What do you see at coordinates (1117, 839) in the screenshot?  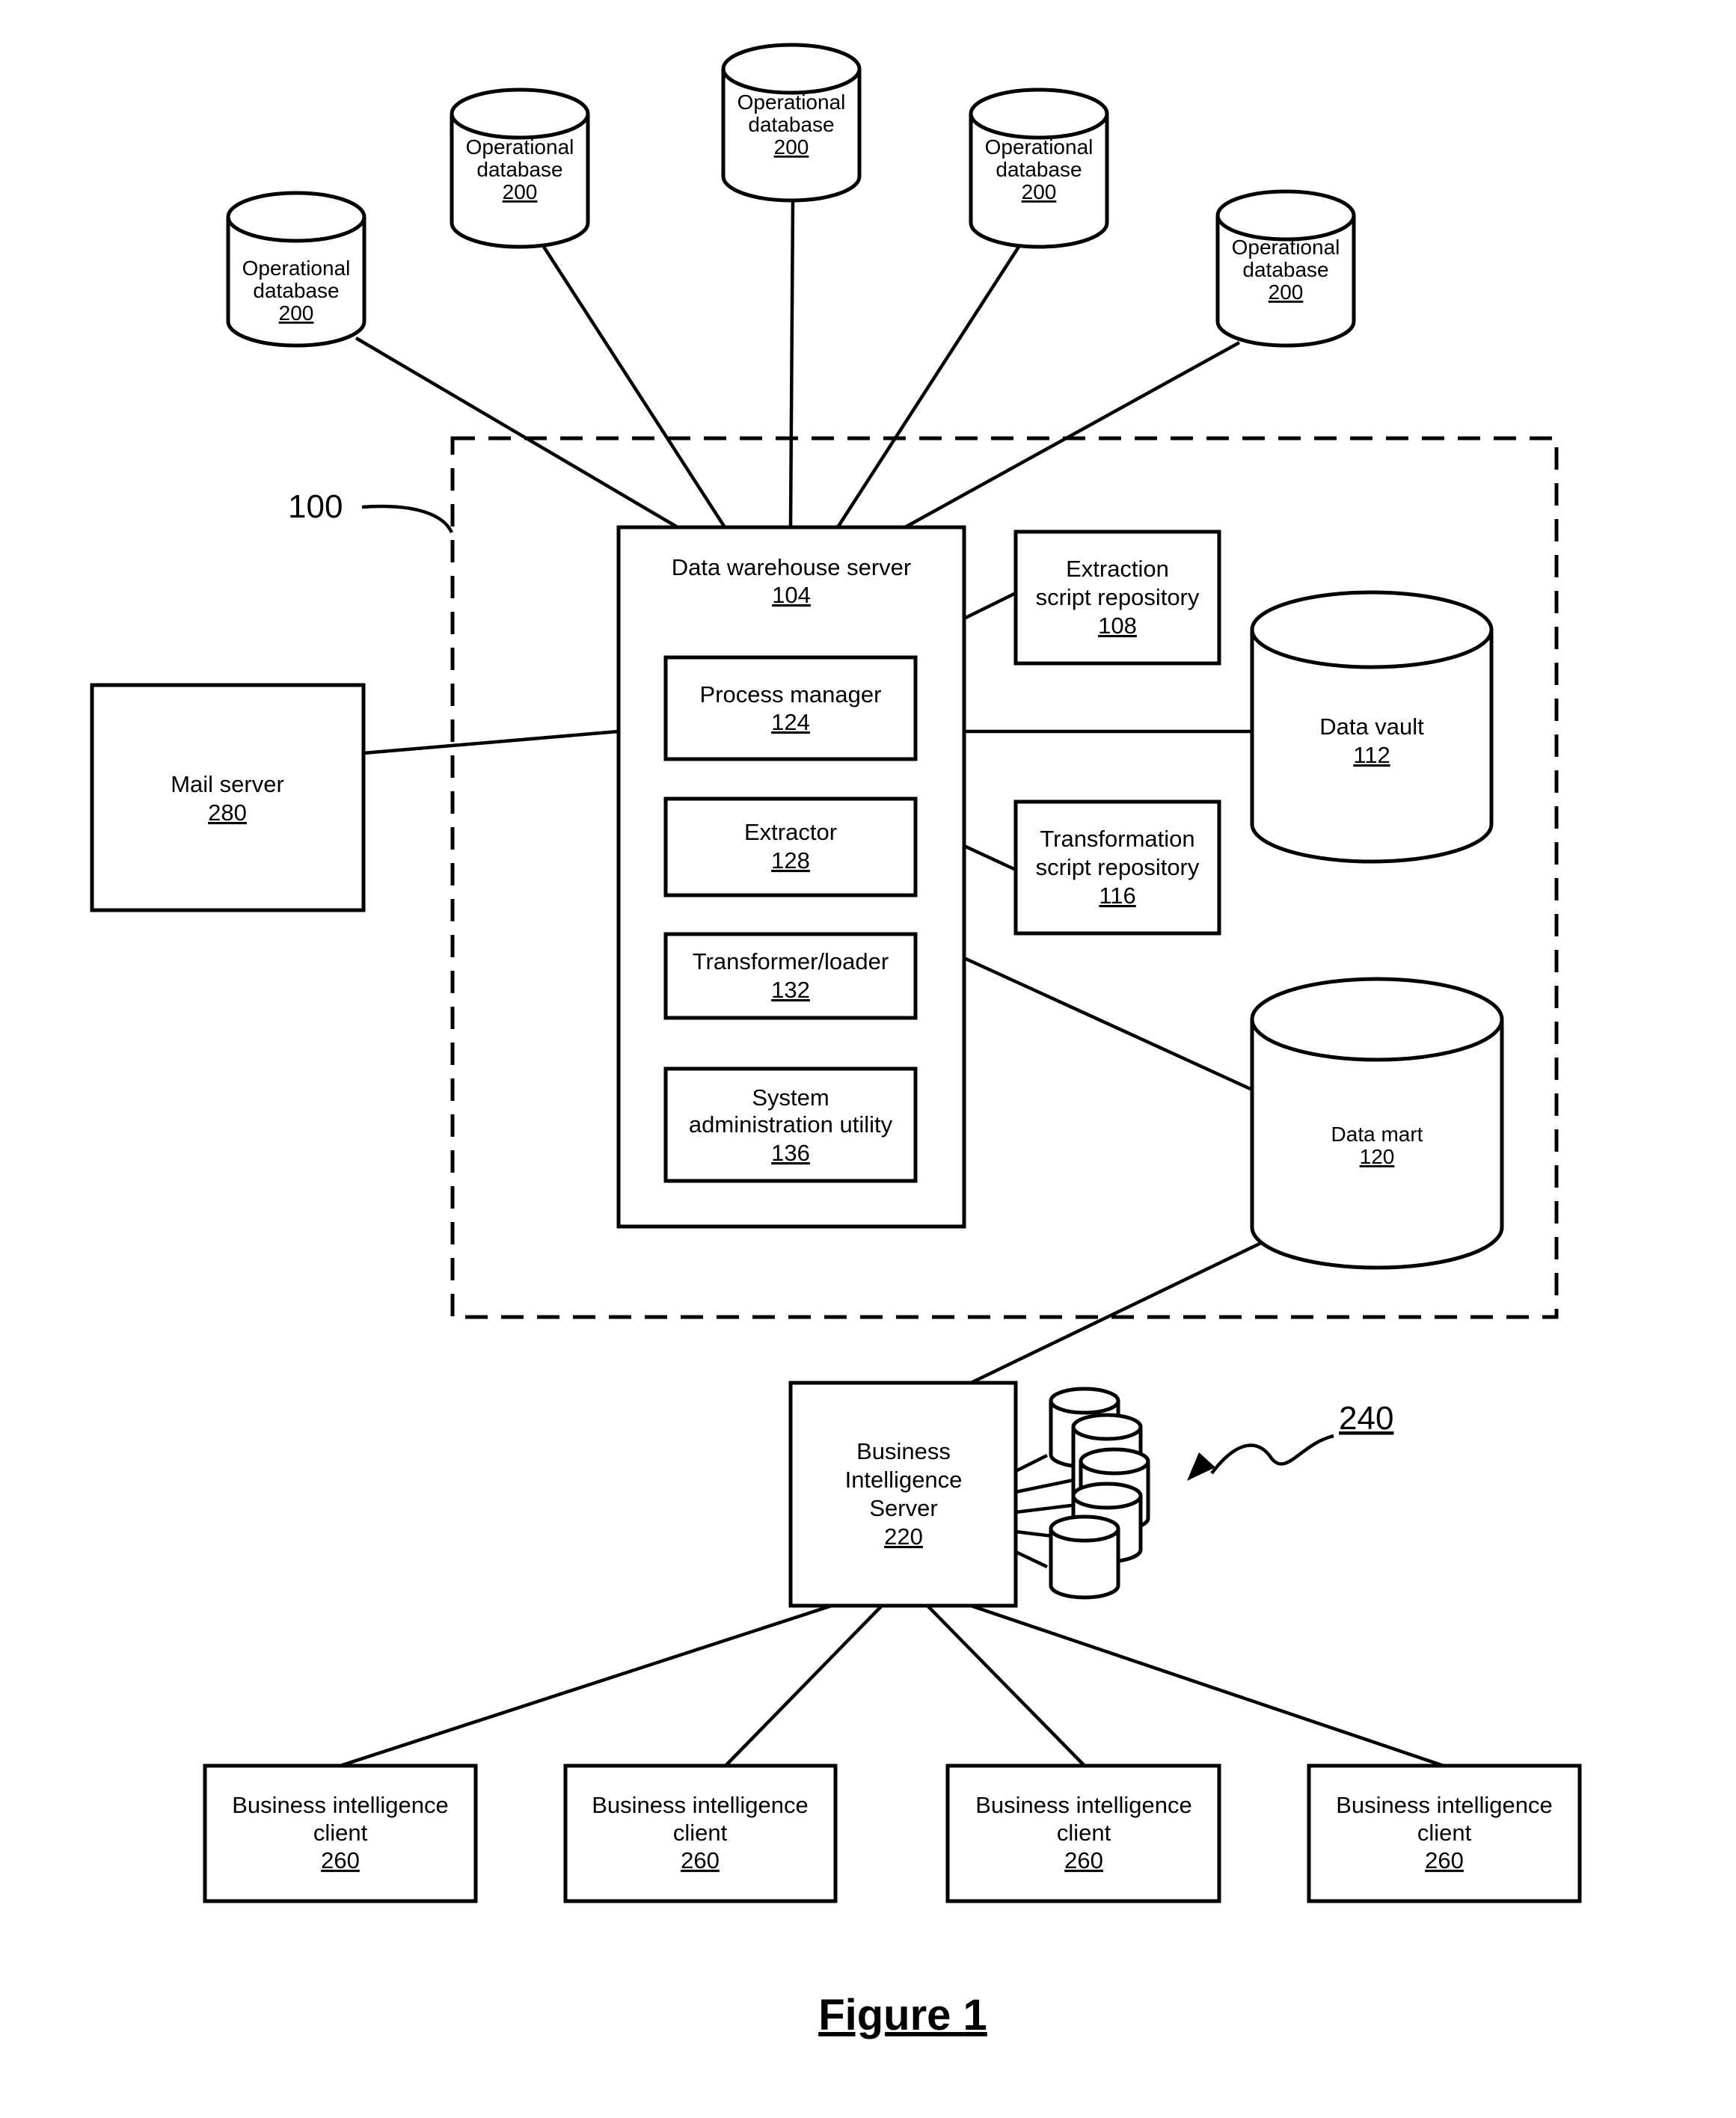 I see `transformation-repo-label: Transformation` at bounding box center [1117, 839].